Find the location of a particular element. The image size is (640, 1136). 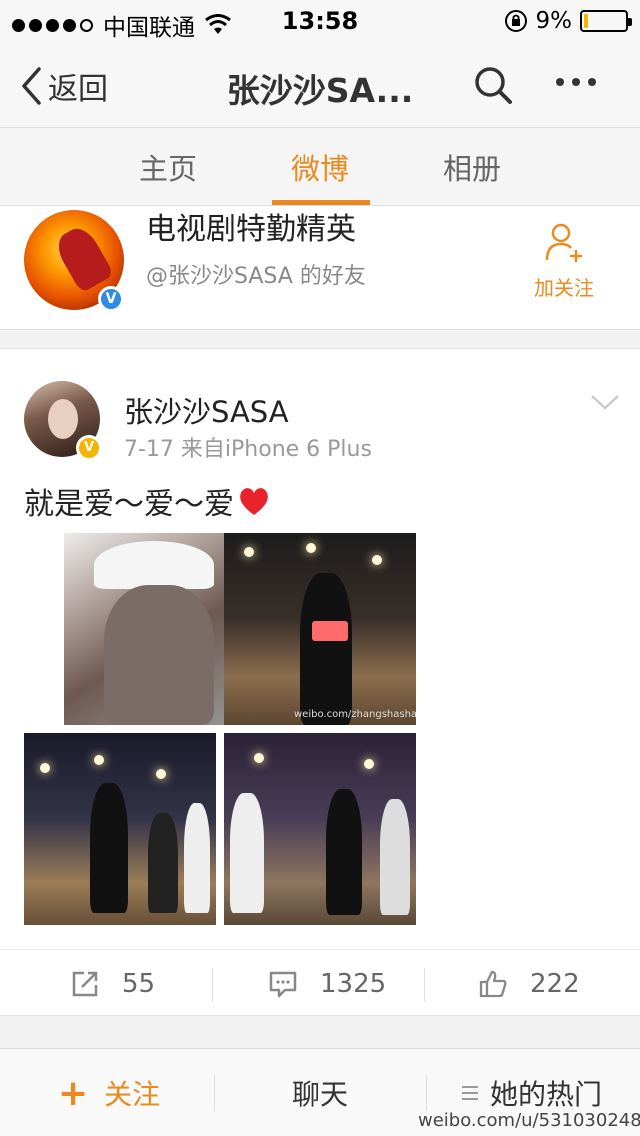

comment-button: 1325 is located at coordinates (327, 984).